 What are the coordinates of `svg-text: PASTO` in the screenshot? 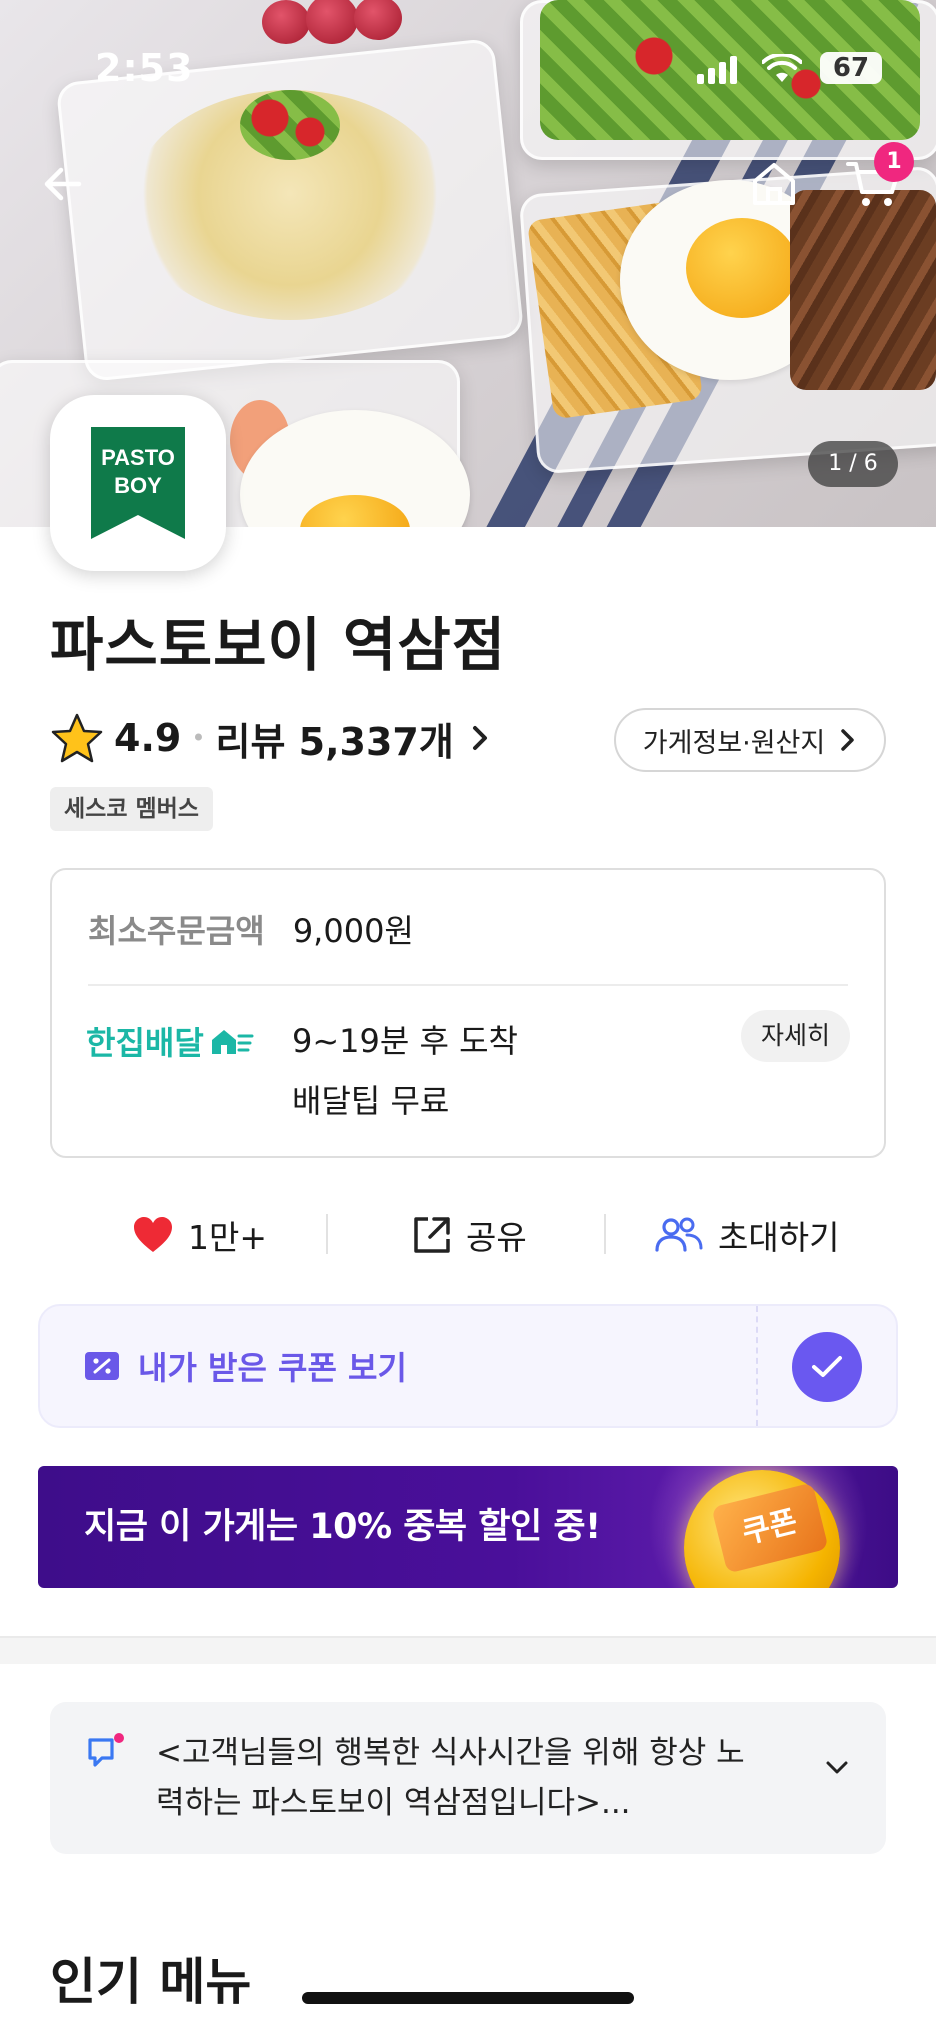 It's located at (138, 457).